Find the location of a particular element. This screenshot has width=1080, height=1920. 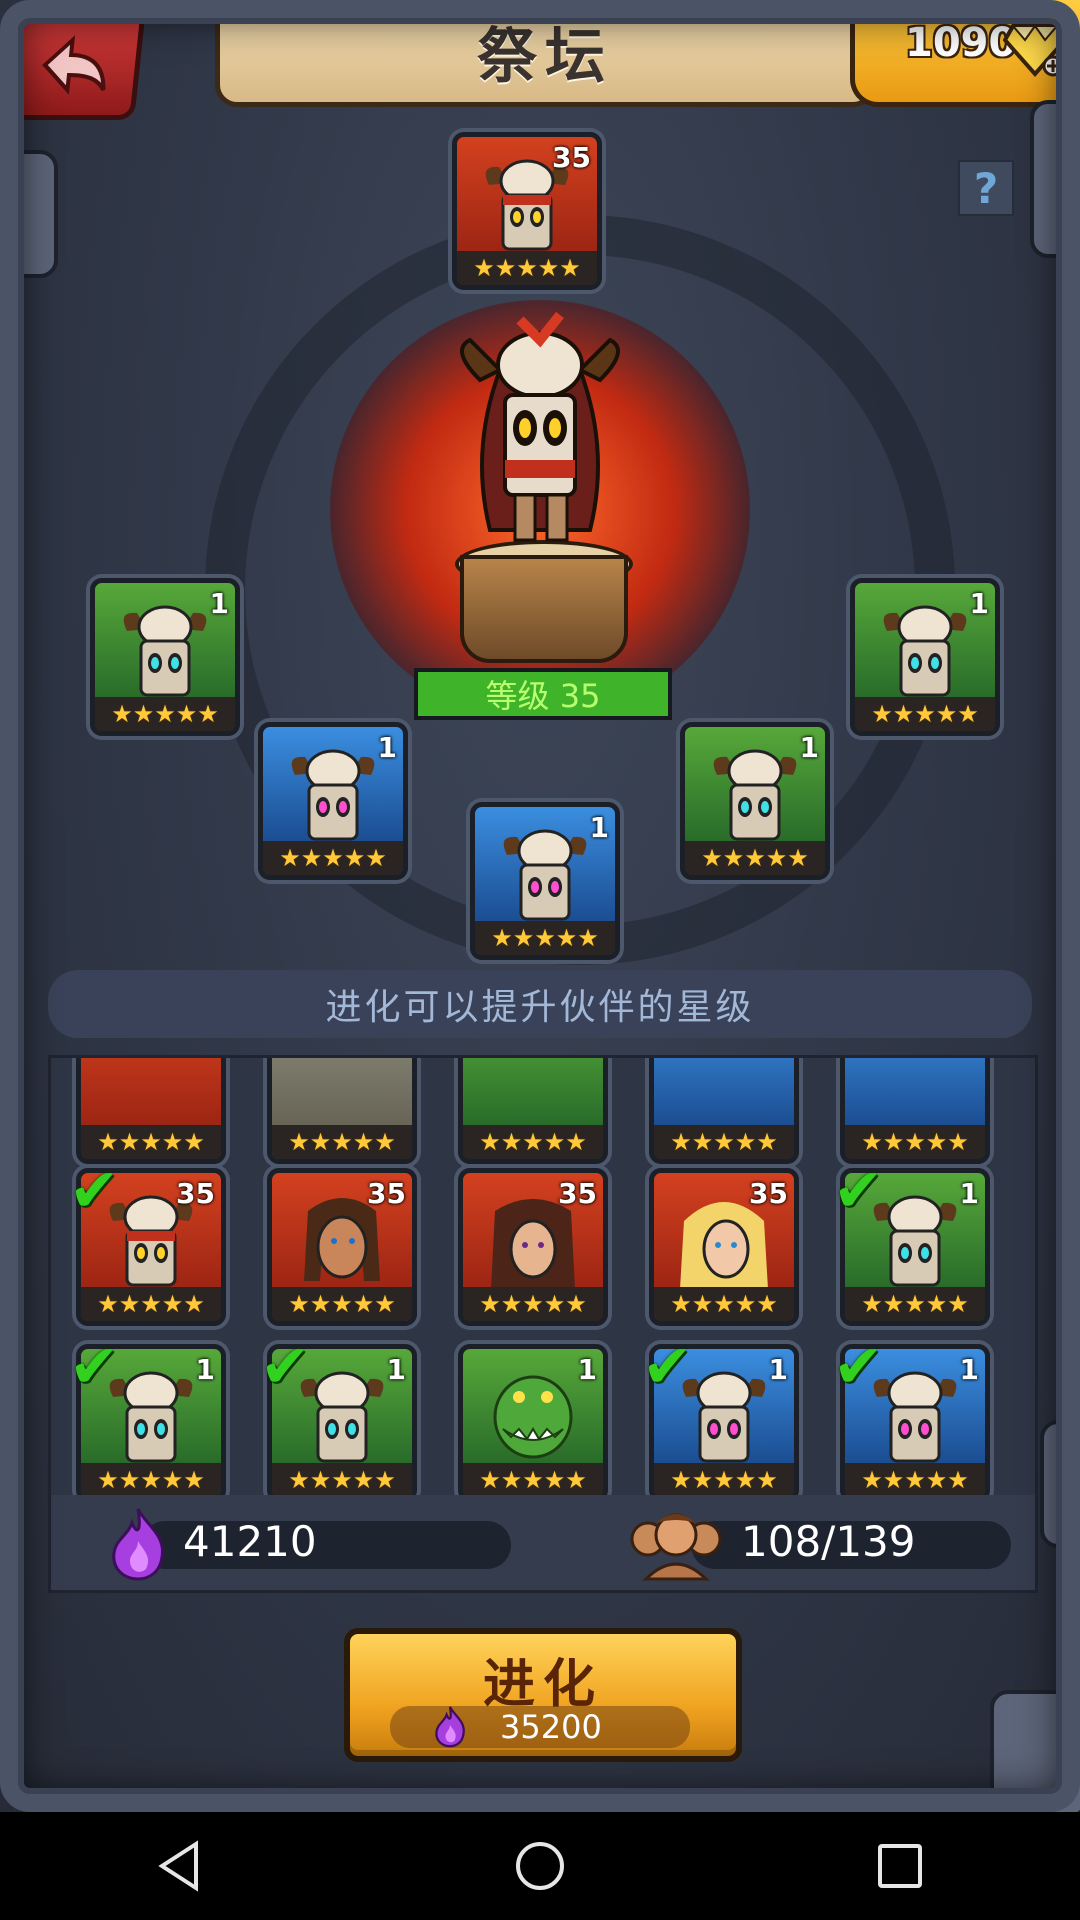

back-arrow-icon is located at coordinates (74, 65).